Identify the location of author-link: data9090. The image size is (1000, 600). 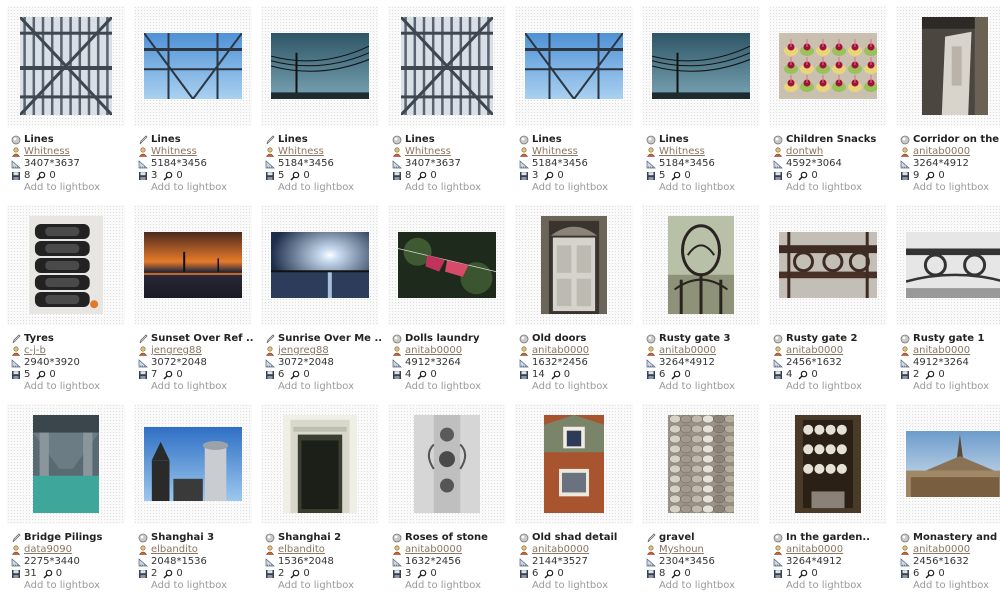
(48, 550).